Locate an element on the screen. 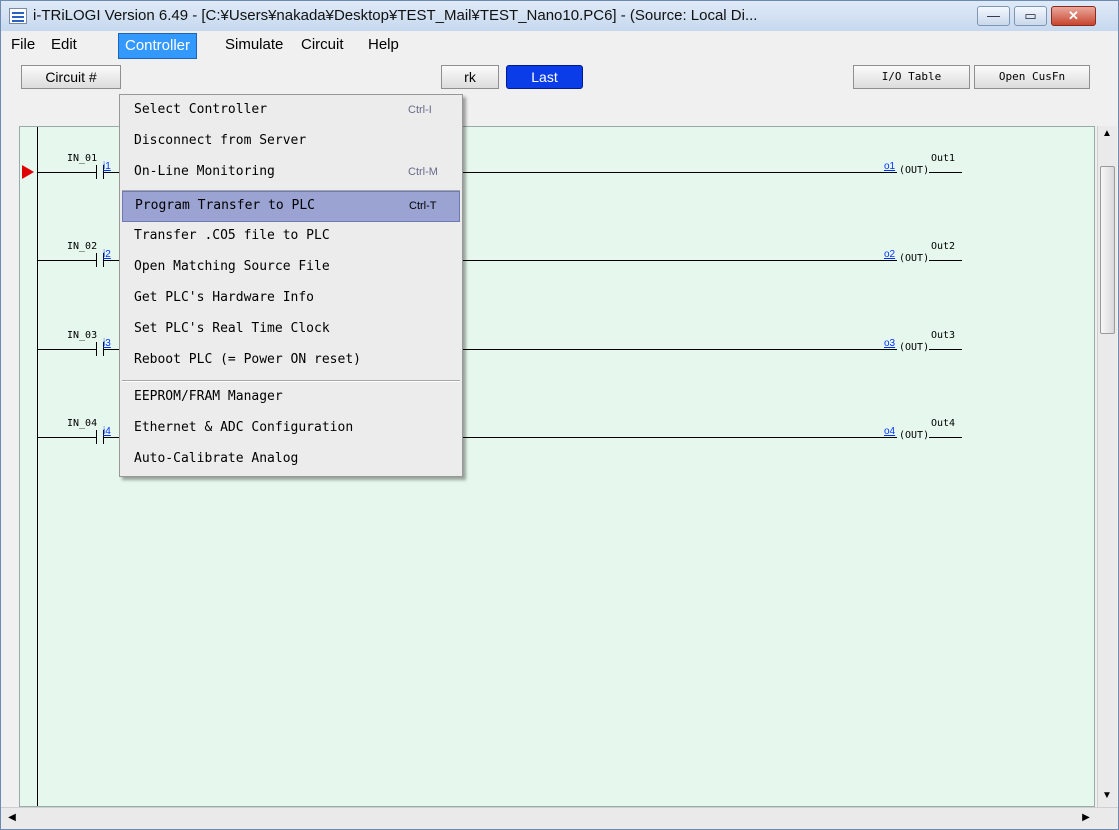 This screenshot has height=830, width=1119. input-name: IN_03 is located at coordinates (82, 335).